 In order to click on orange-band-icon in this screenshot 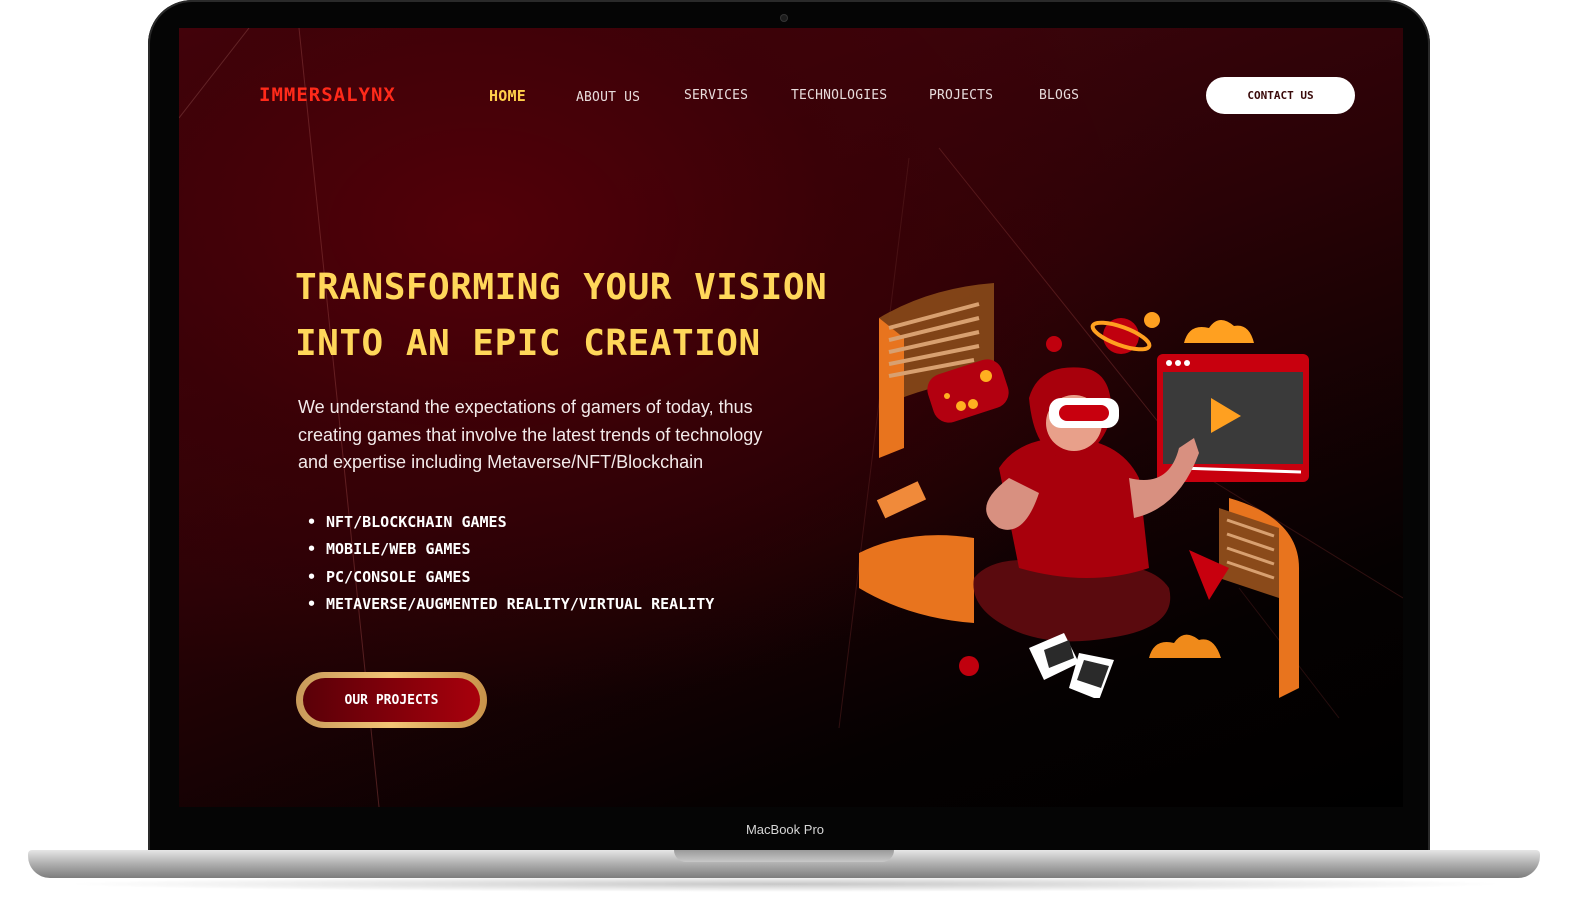, I will do `click(916, 579)`.